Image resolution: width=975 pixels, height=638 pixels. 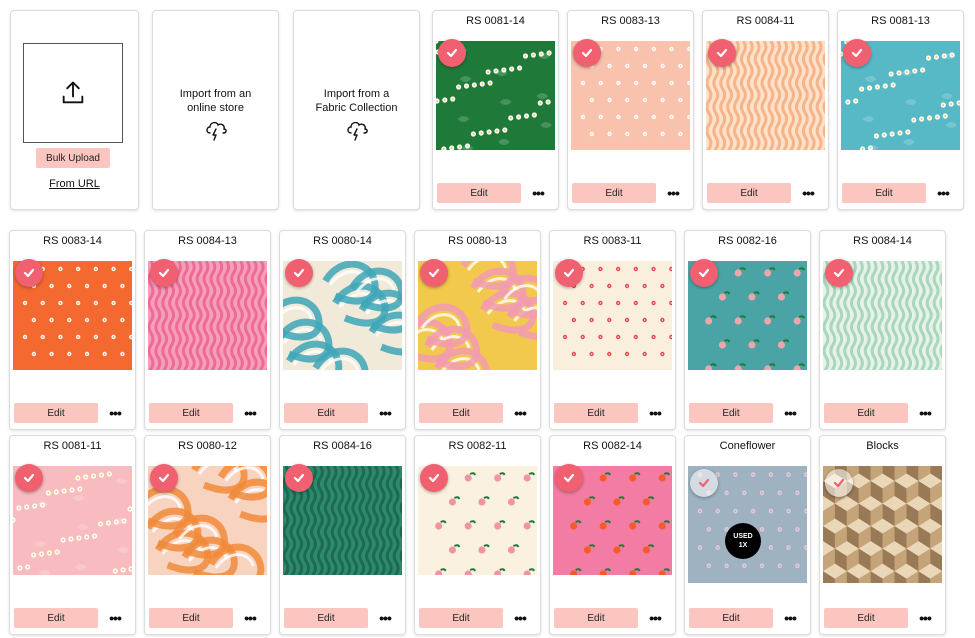 What do you see at coordinates (72, 535) in the screenshot?
I see `fabric-card: RS 0081-11 Edit •••` at bounding box center [72, 535].